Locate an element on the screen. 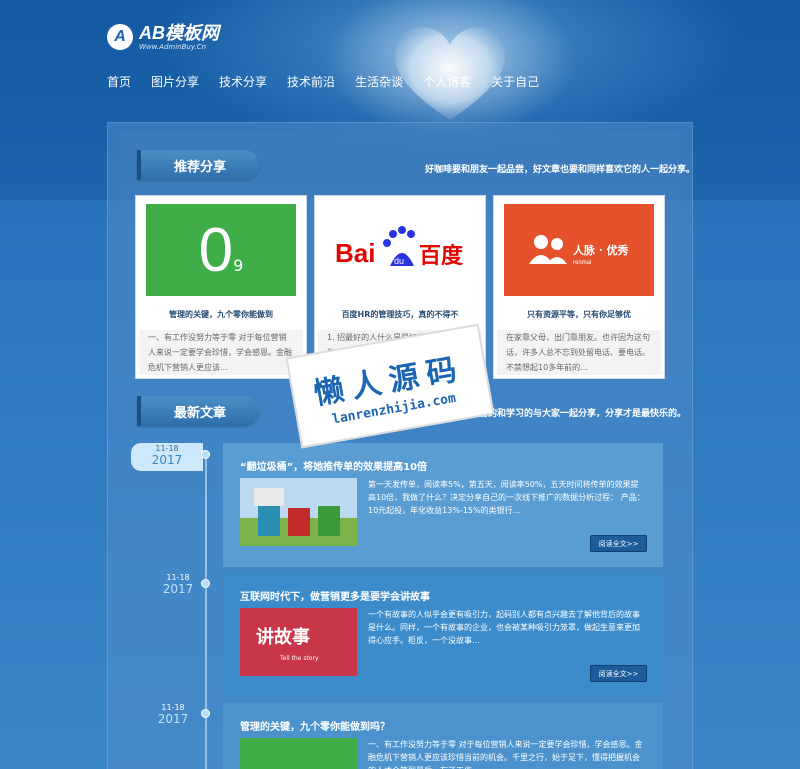 Image resolution: width=800 pixels, height=769 pixels. people-icon: 人脉 · 优秀 renmai is located at coordinates (579, 250).